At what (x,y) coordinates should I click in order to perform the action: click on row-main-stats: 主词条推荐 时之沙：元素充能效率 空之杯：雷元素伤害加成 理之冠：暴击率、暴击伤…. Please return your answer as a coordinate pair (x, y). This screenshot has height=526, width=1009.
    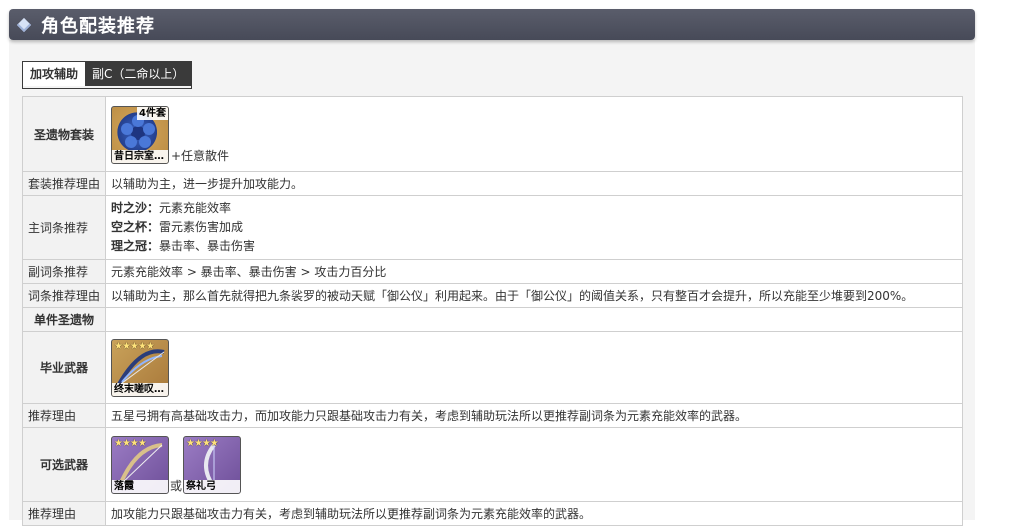
    Looking at the image, I should click on (492, 227).